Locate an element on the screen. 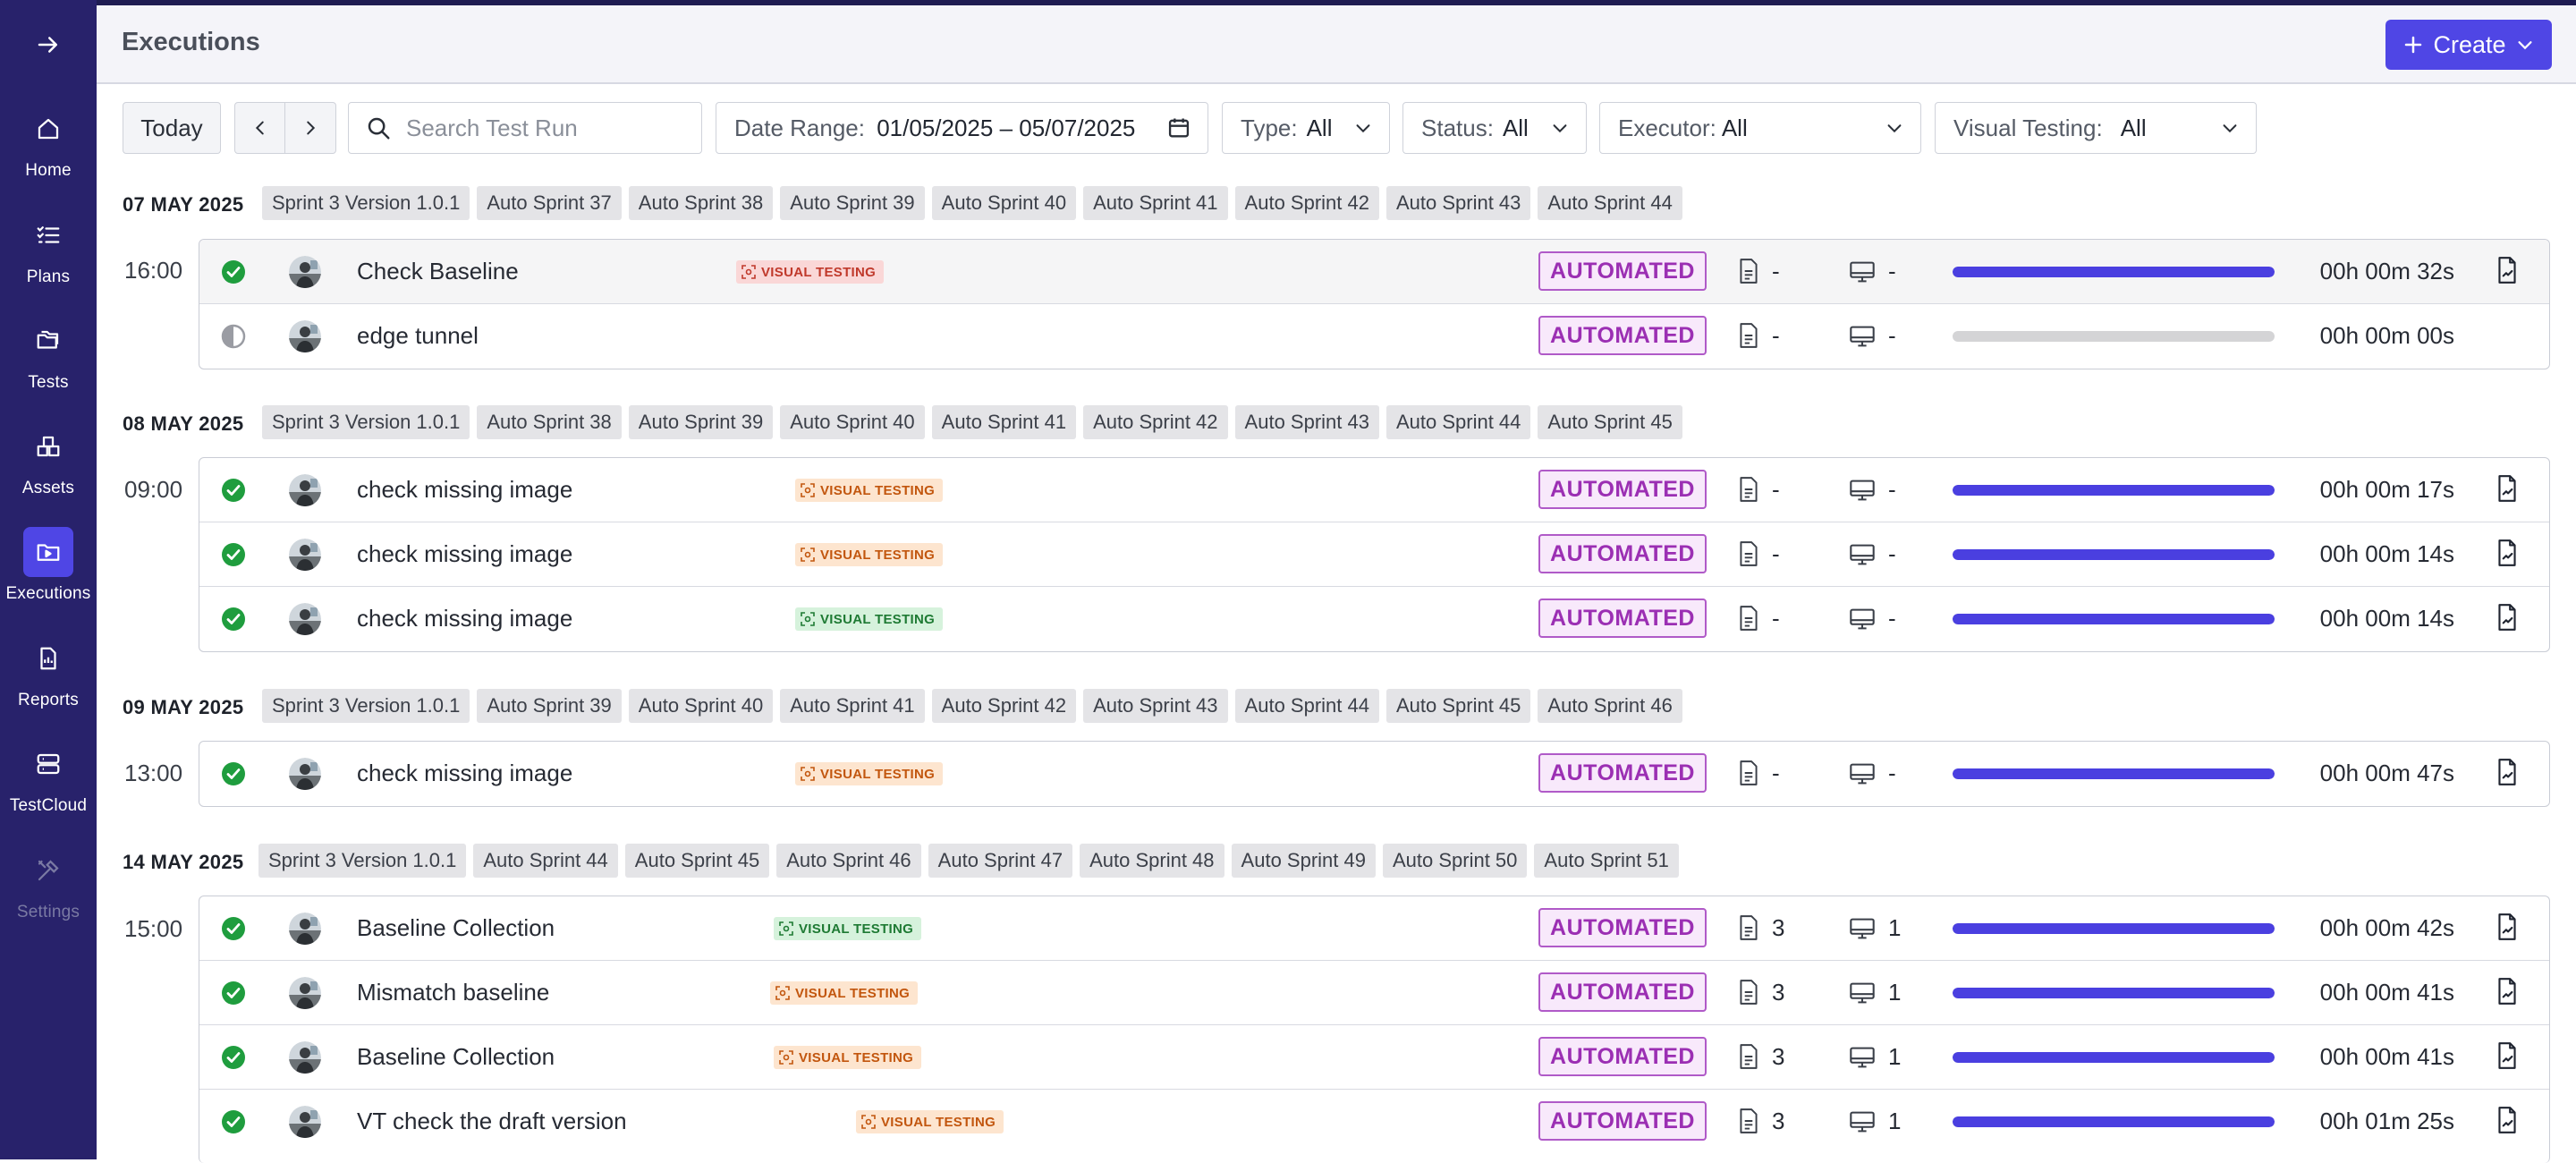 This screenshot has width=2576, height=1163. search-icon is located at coordinates (379, 128).